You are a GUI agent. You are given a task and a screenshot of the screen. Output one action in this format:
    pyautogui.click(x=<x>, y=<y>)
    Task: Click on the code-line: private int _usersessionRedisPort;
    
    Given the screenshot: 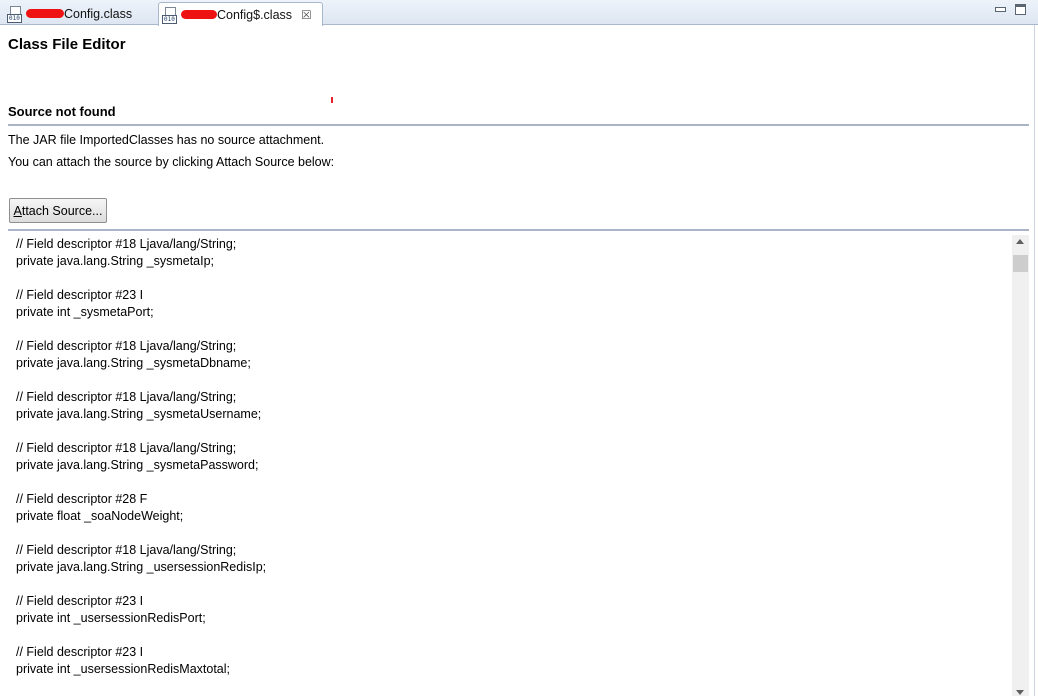 What is the action you would take?
    pyautogui.click(x=111, y=618)
    